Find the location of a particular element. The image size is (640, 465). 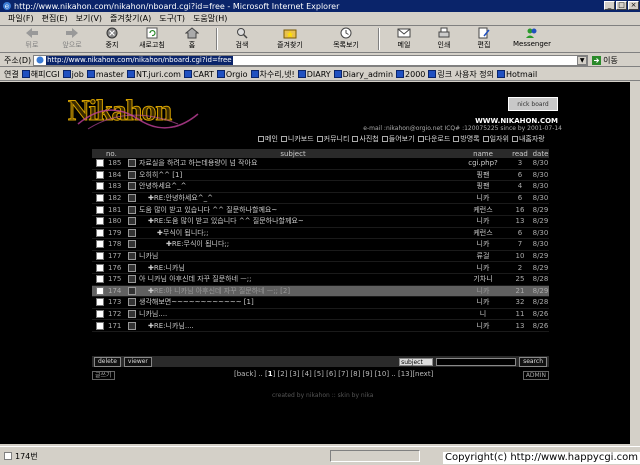

table-row: 179 ✚ 무식이 됩니다;; 케런스 6 8/30 is located at coordinates (320, 234).